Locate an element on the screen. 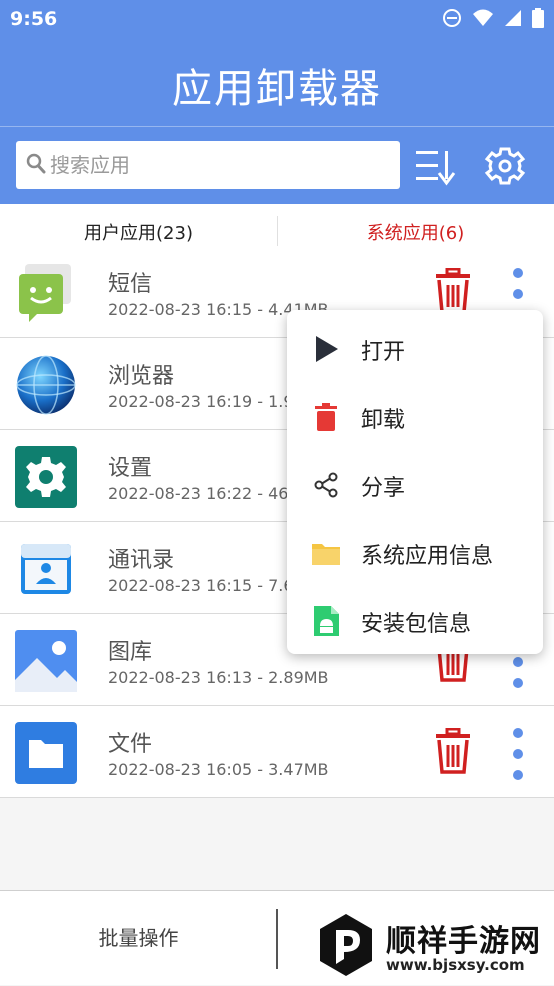  sort-button is located at coordinates (435, 166).